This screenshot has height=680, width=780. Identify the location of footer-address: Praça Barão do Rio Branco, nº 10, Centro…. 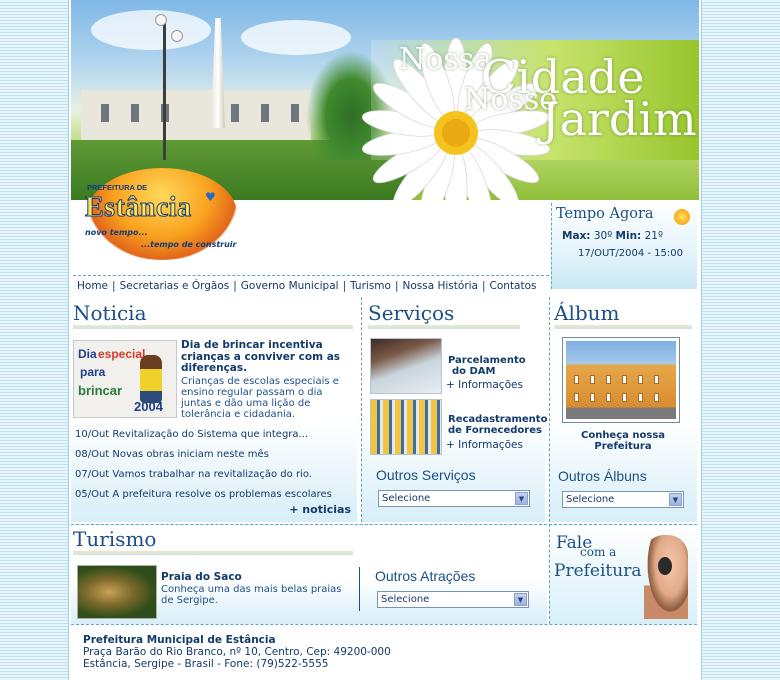
(237, 652).